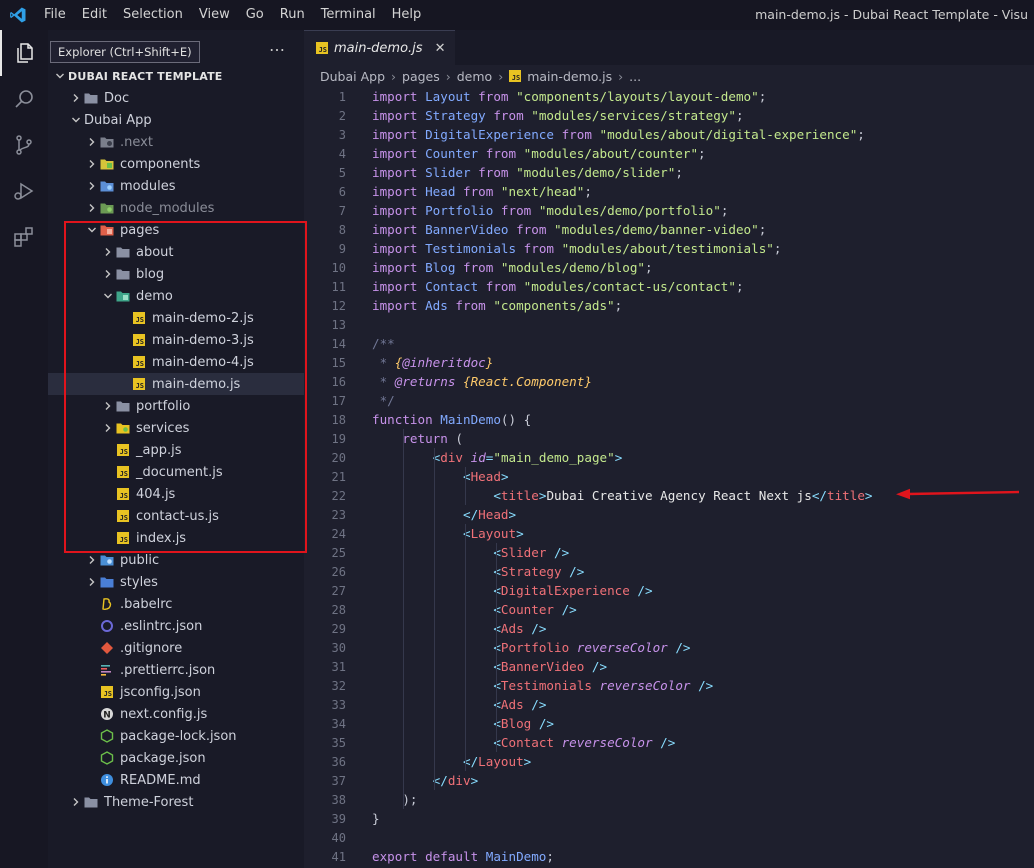 This screenshot has width=1034, height=868. I want to click on tree-folder: components, so click(176, 164).